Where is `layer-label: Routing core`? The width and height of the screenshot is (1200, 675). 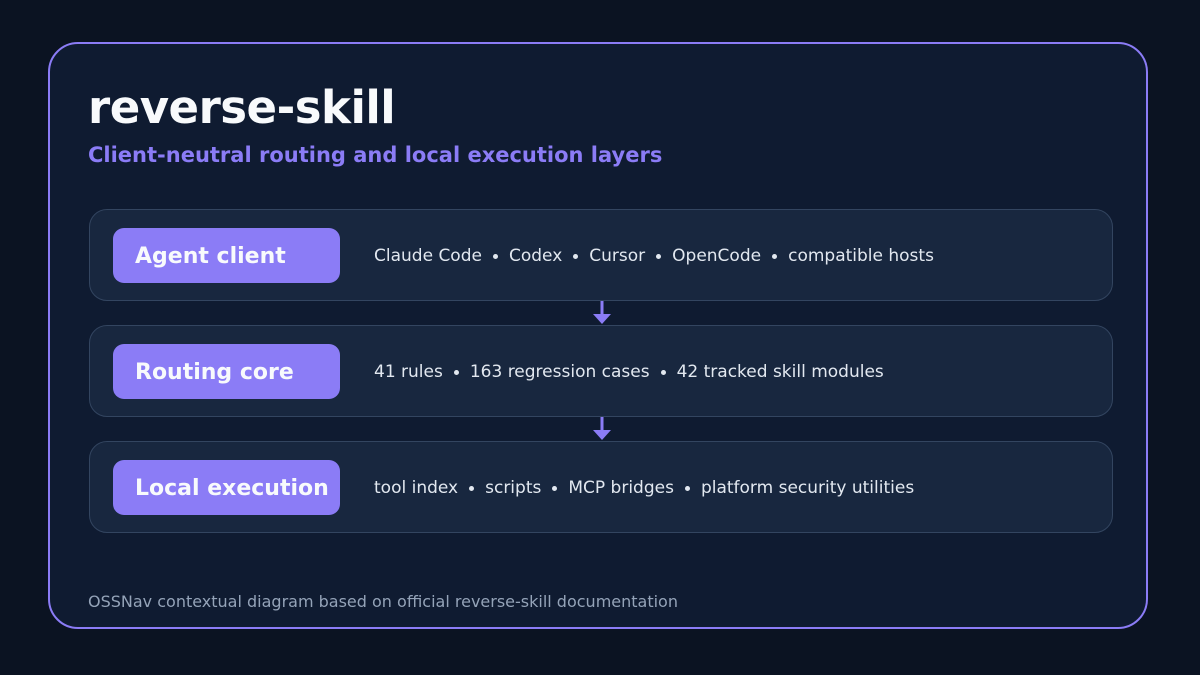
layer-label: Routing core is located at coordinates (226, 371).